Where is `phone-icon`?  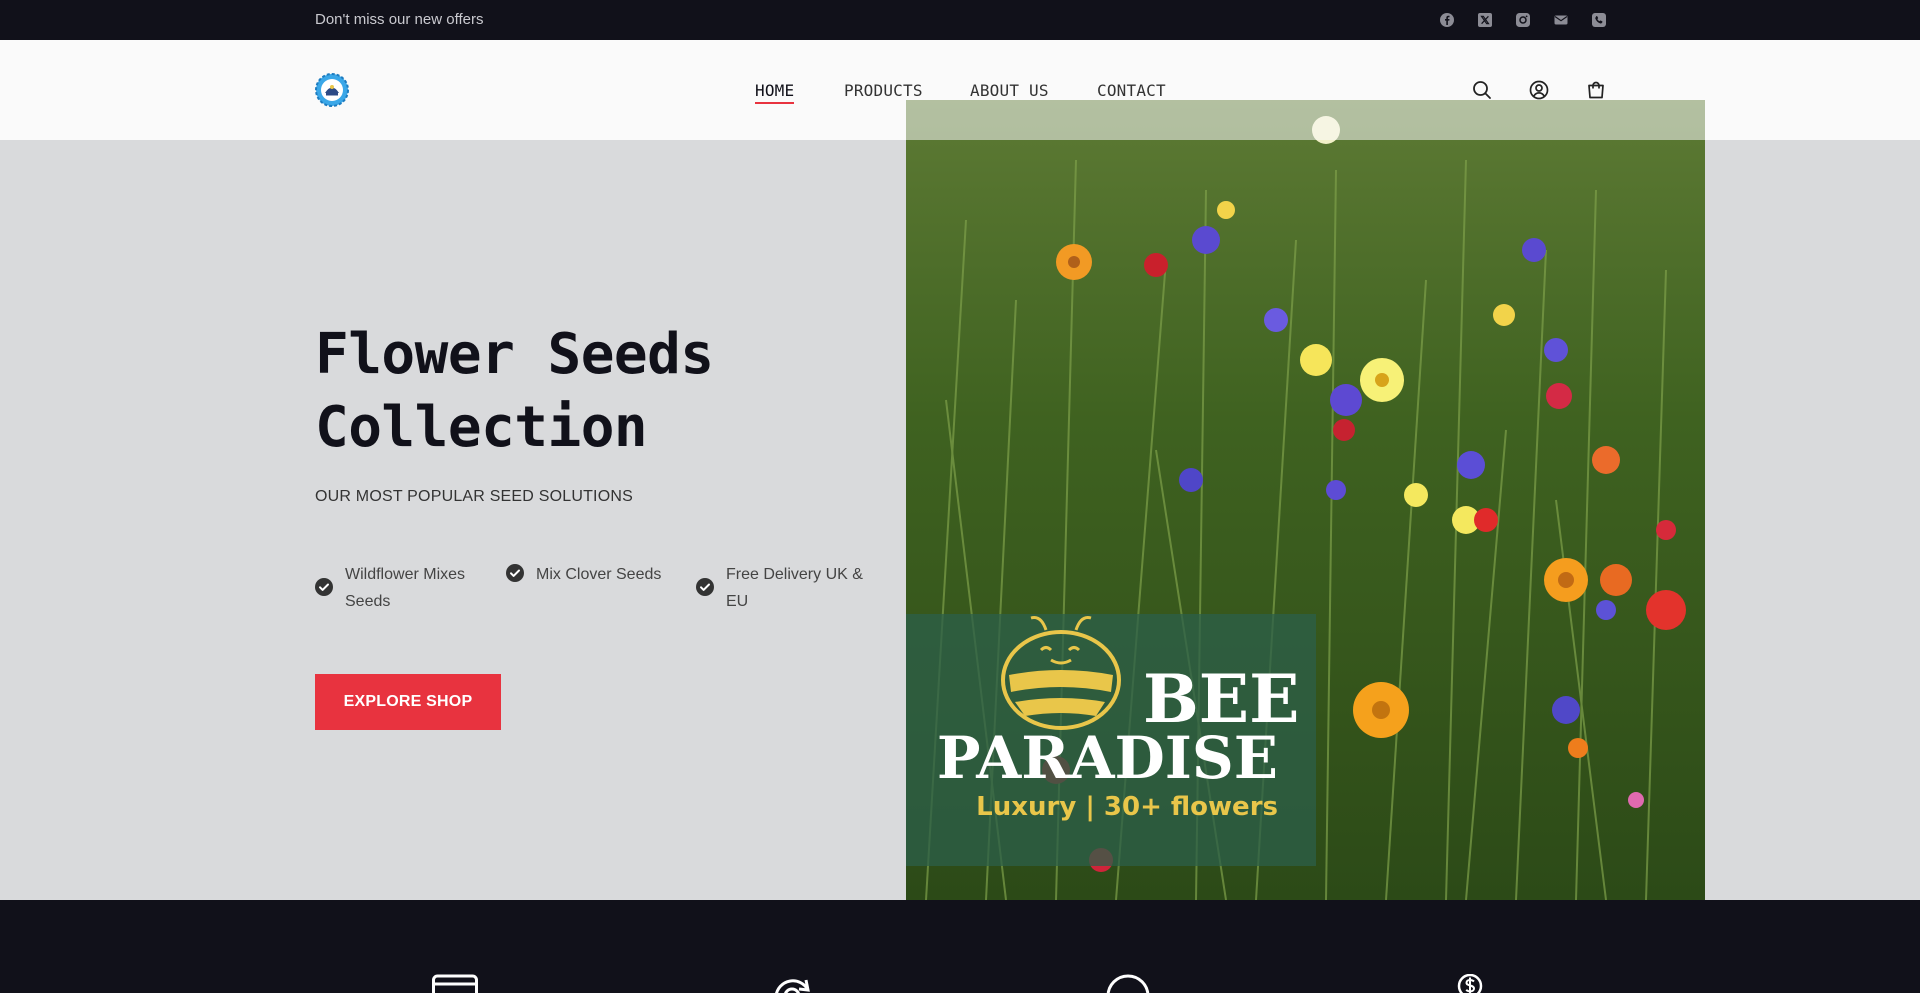 phone-icon is located at coordinates (1599, 20).